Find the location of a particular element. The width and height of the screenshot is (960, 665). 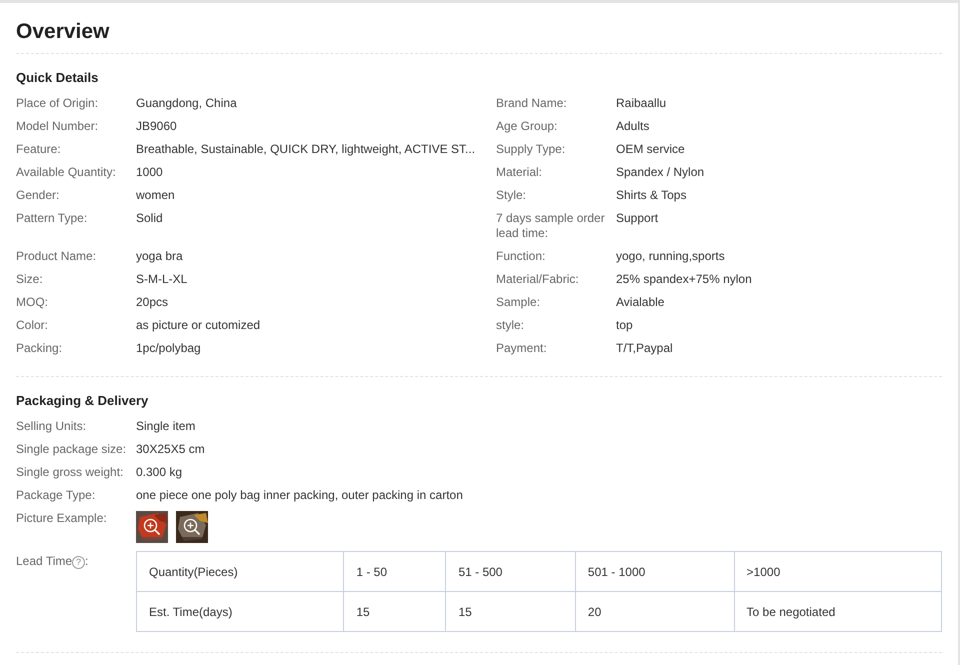

field-value: 20pcs is located at coordinates (152, 302).